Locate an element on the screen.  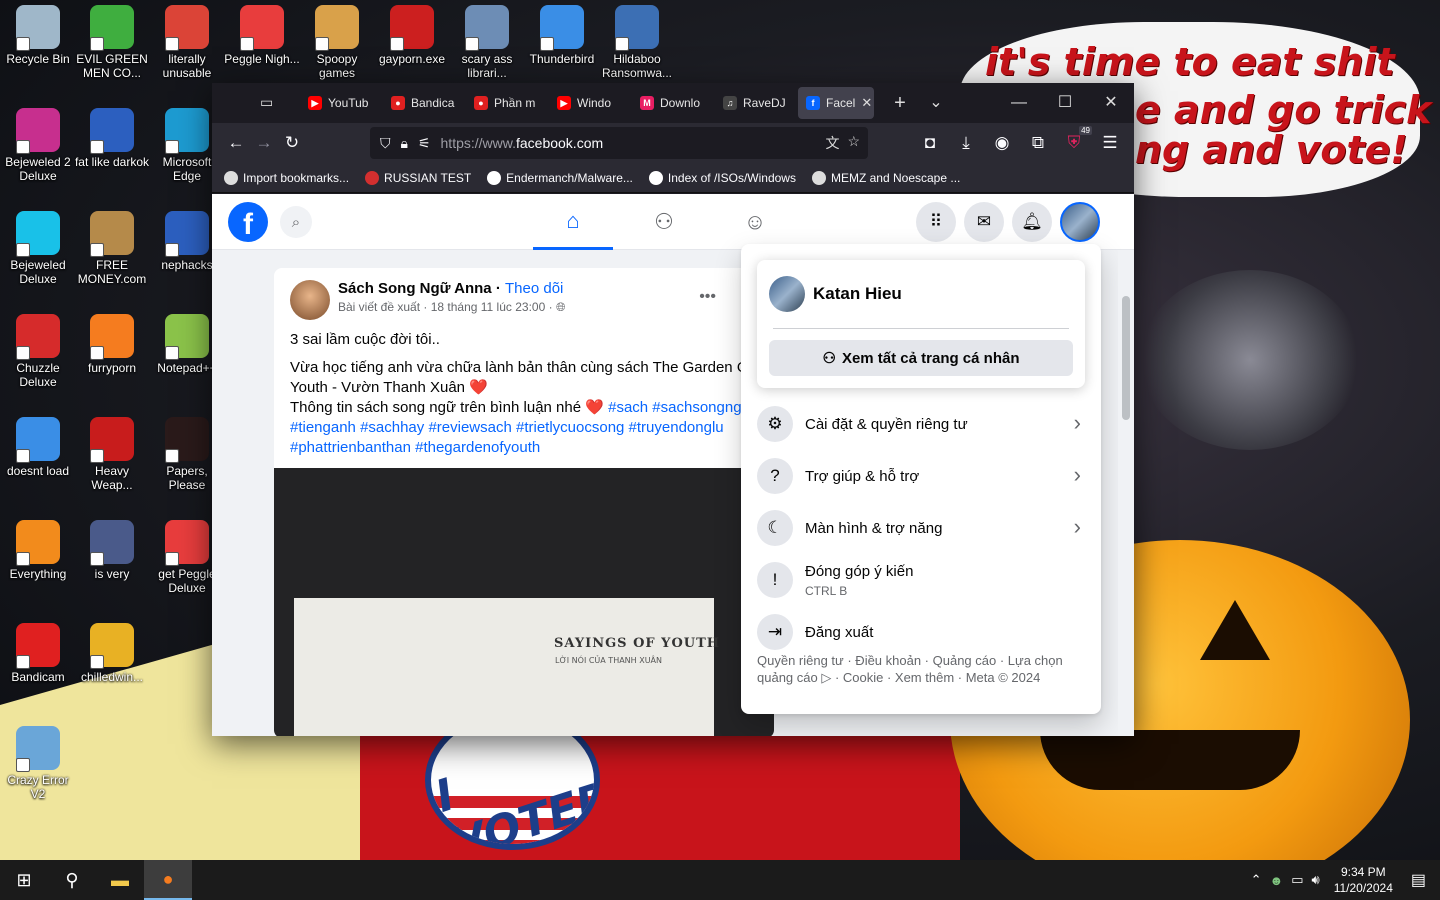
menu-item-label: Đóng góp ý kiến is located at coordinates (859, 571).